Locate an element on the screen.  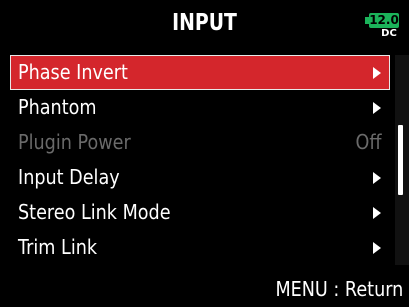
screen-title: INPUT is located at coordinates (204, 23).